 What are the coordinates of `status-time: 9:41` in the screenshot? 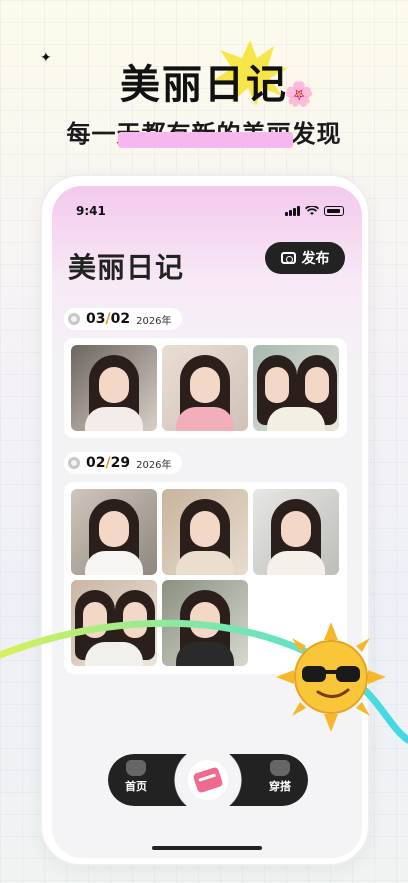 It's located at (91, 211).